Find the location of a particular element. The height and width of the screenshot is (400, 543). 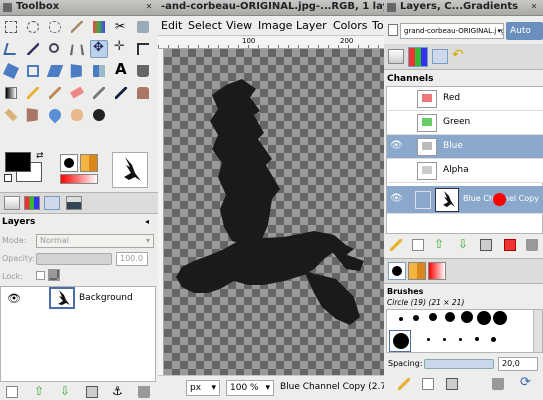

edit-brush-icon is located at coordinates (404, 384).